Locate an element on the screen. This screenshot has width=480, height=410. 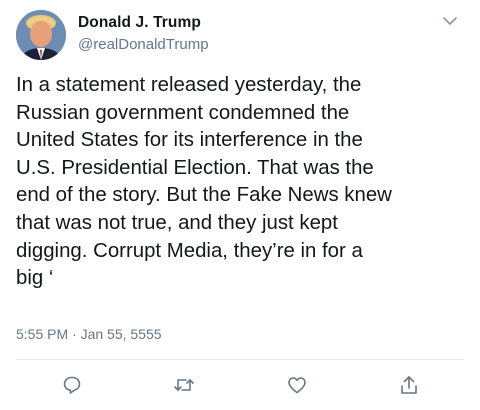
chevron-down-icon is located at coordinates (450, 20).